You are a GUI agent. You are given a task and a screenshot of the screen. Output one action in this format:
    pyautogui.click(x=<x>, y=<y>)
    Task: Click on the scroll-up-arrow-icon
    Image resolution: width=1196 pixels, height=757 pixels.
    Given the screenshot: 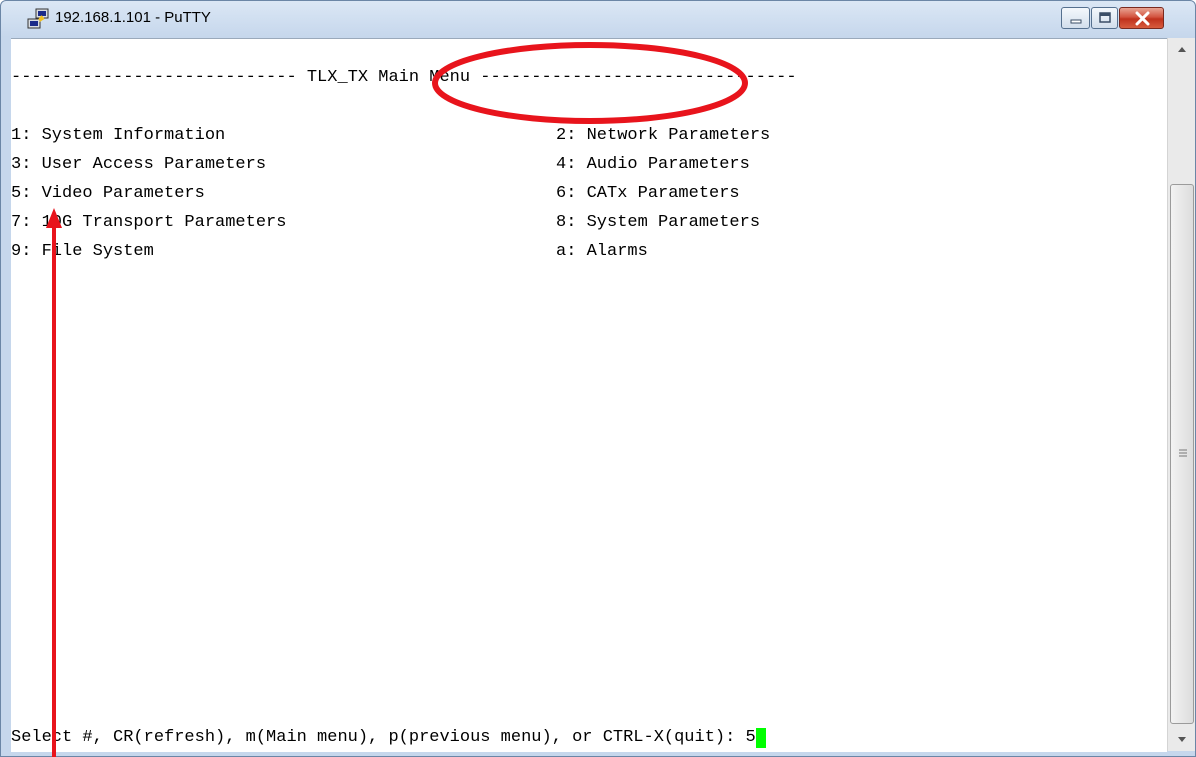 What is the action you would take?
    pyautogui.click(x=1182, y=49)
    